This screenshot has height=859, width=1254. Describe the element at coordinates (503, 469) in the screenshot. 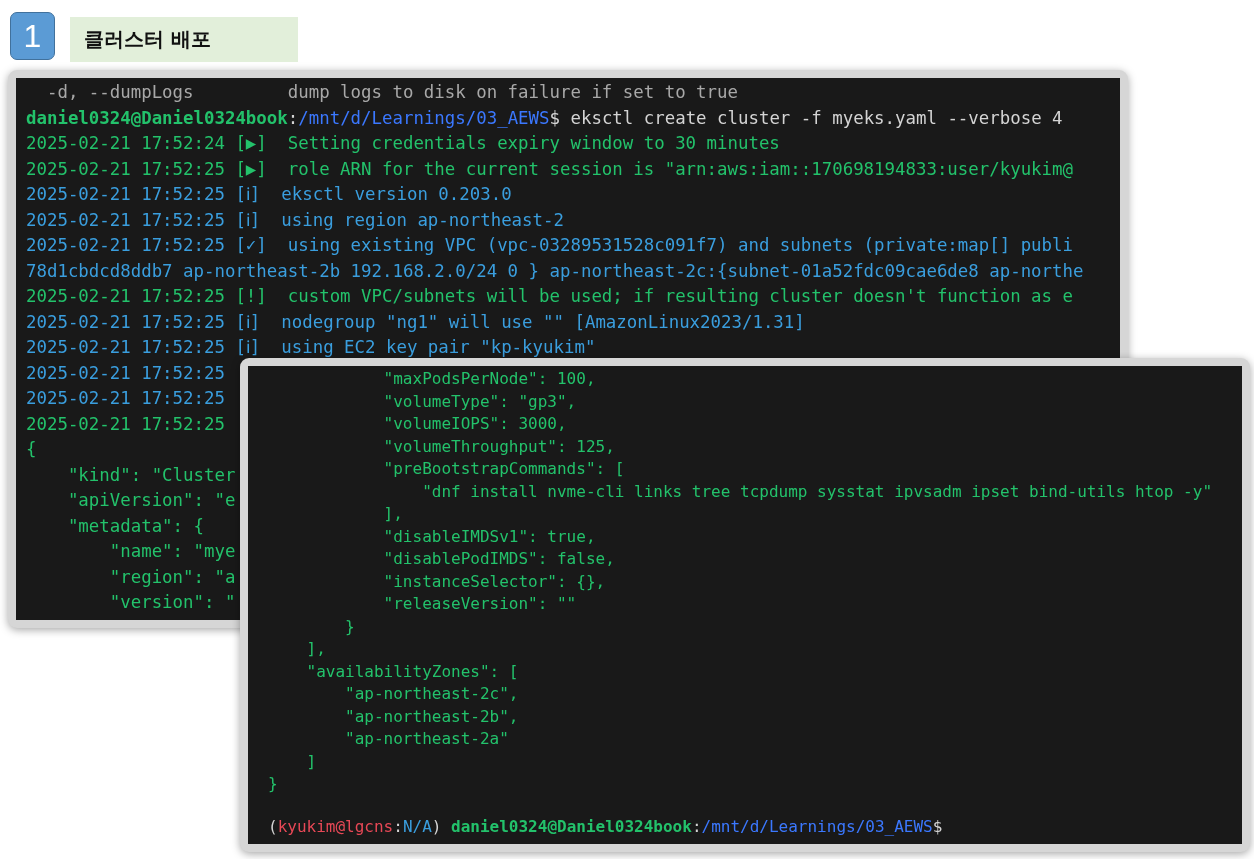

I see `log-line: "preBootstrapCommands": [` at that location.